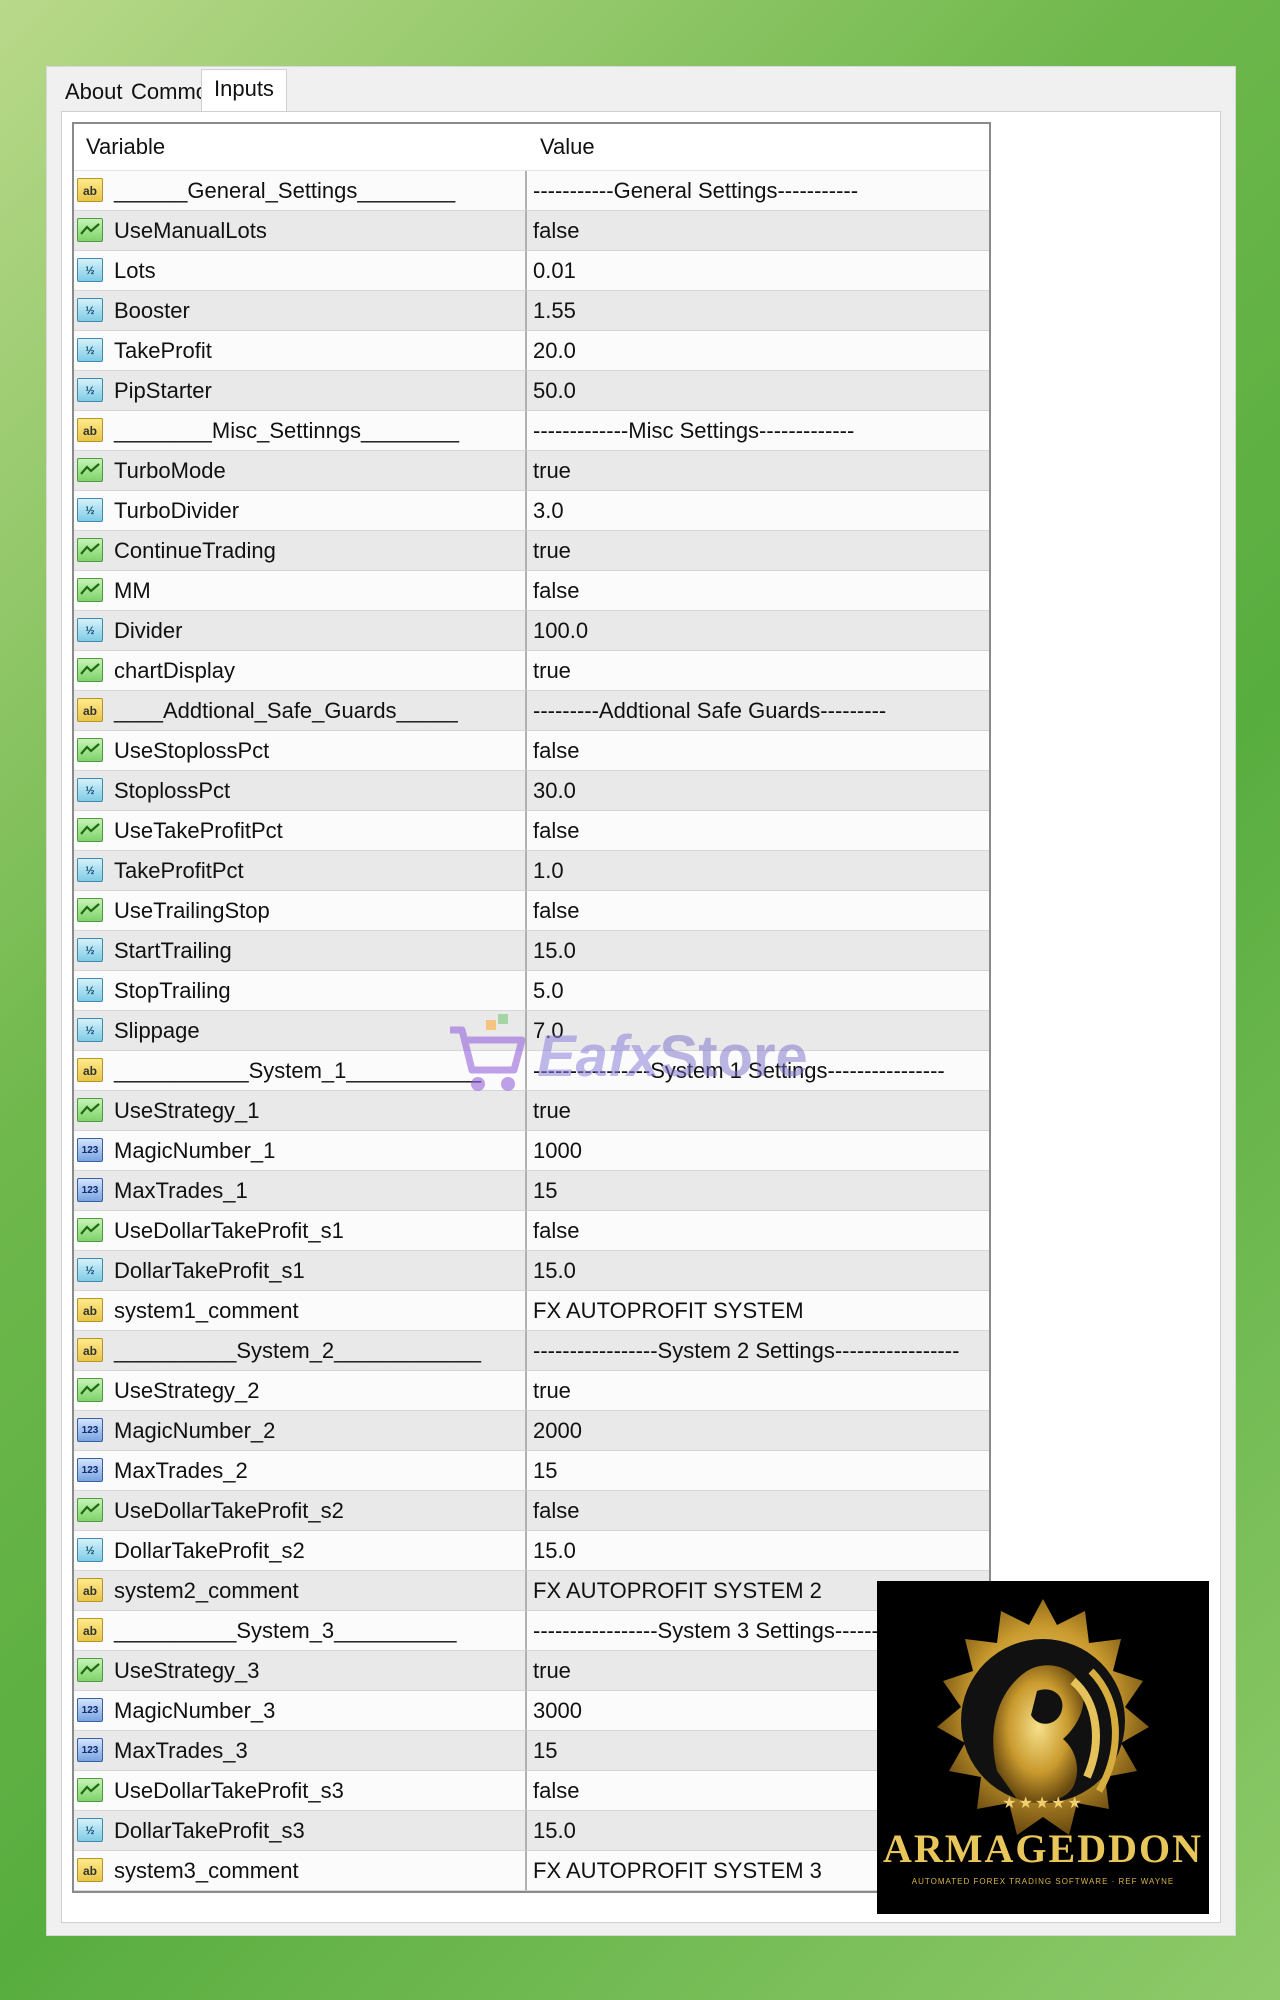  I want to click on variable-value: 1000, so click(557, 1150).